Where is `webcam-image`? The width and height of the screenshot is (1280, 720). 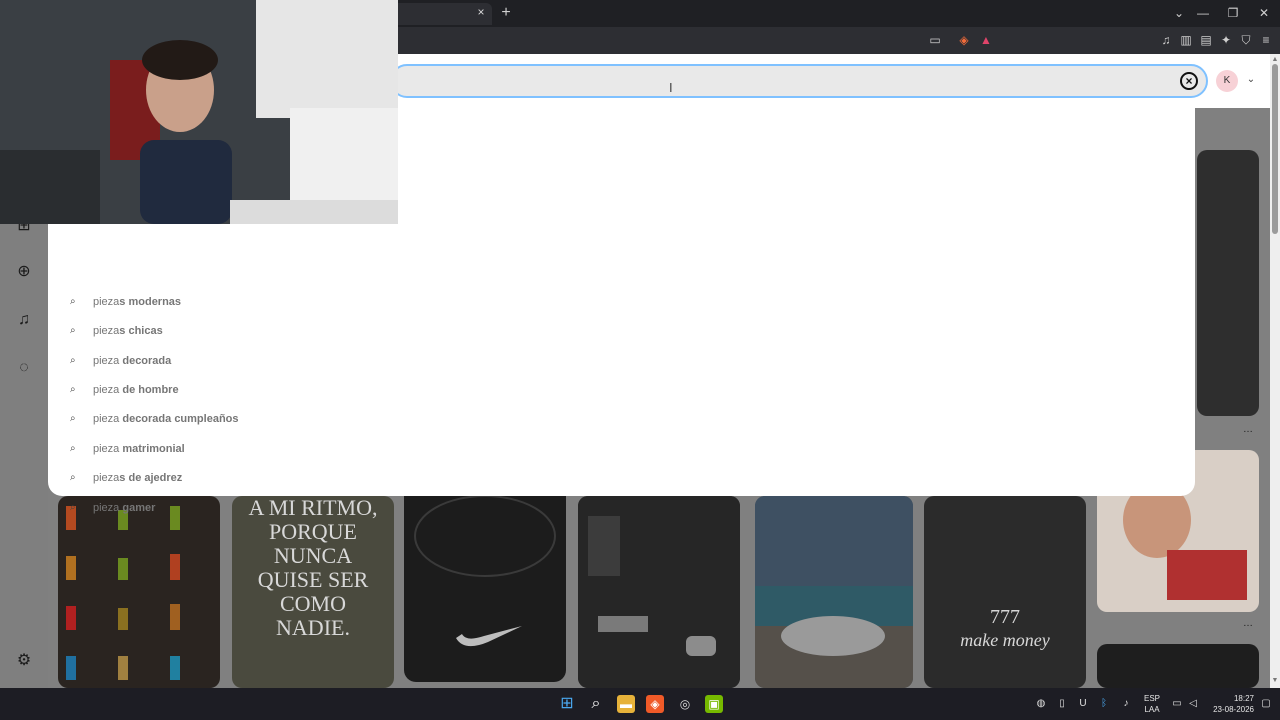 webcam-image is located at coordinates (199, 112).